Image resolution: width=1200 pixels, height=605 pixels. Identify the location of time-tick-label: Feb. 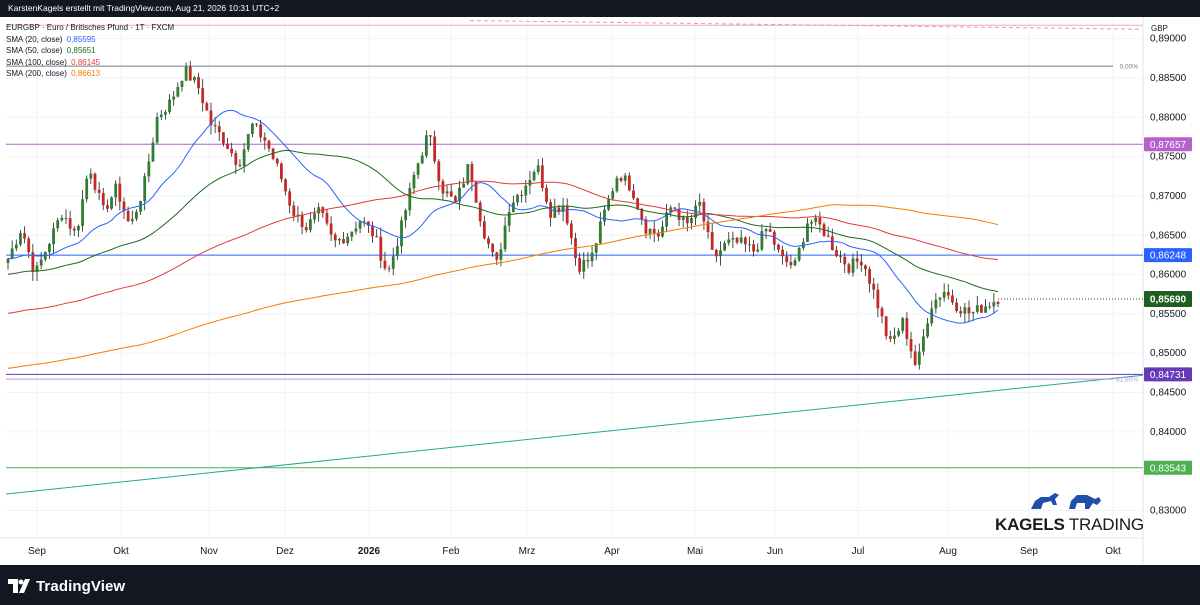
(451, 551).